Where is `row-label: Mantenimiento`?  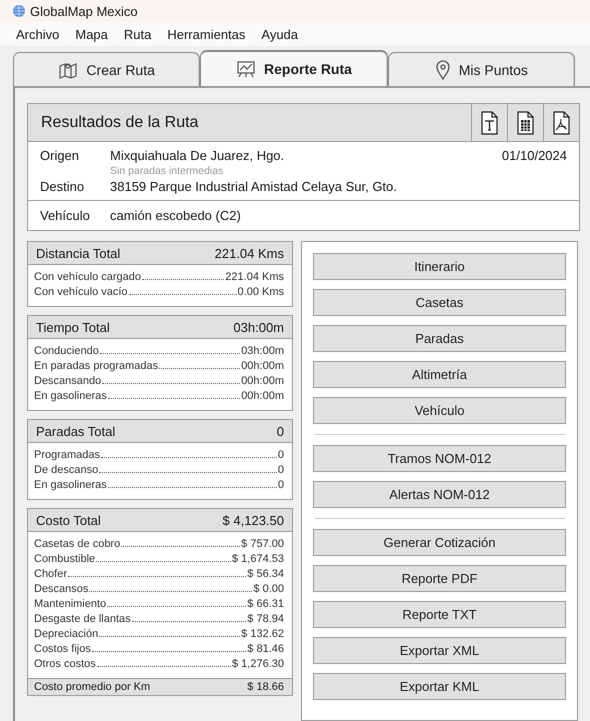
row-label: Mantenimiento is located at coordinates (70, 604).